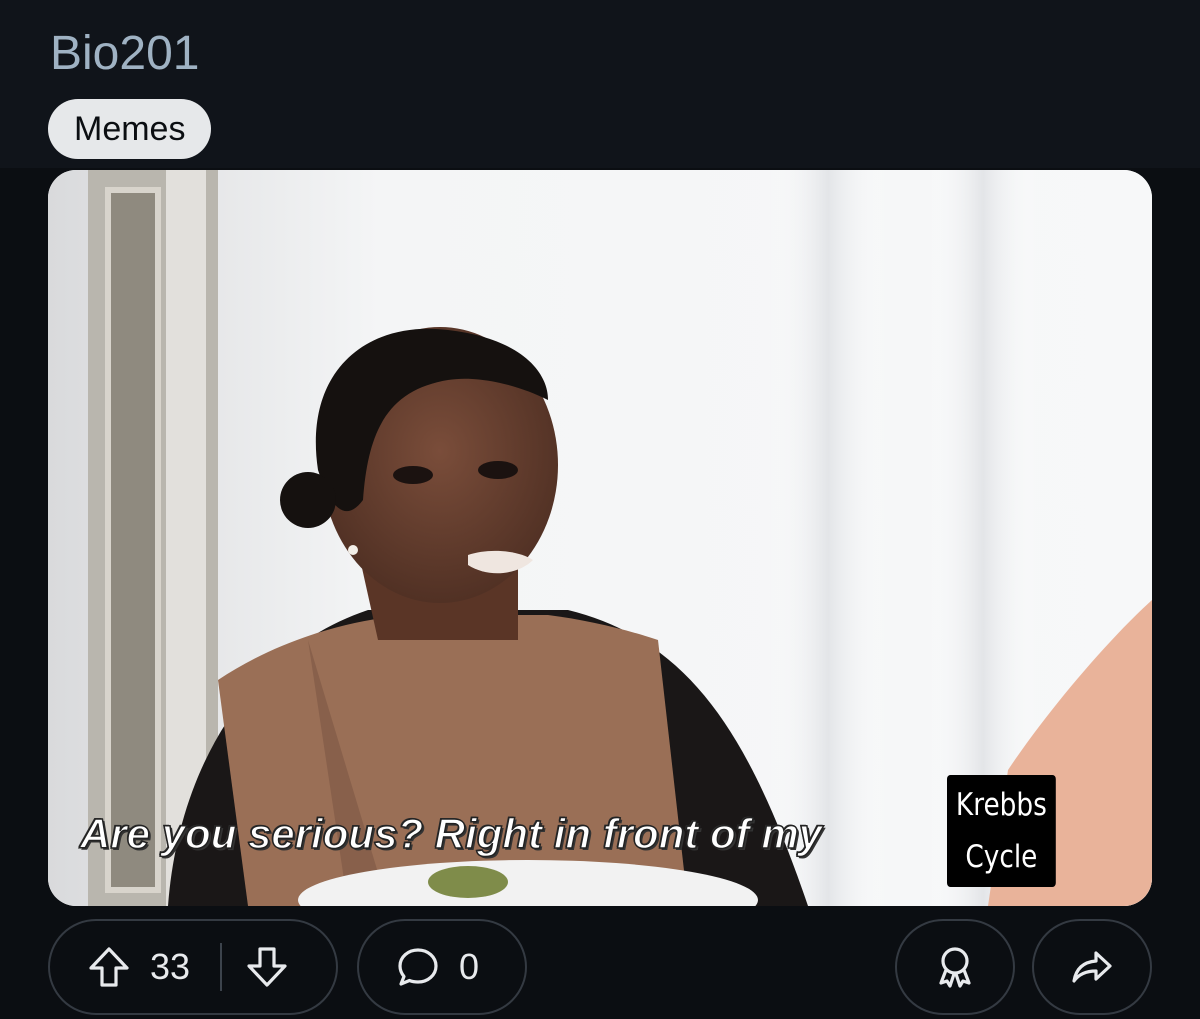  I want to click on award-button, so click(955, 967).